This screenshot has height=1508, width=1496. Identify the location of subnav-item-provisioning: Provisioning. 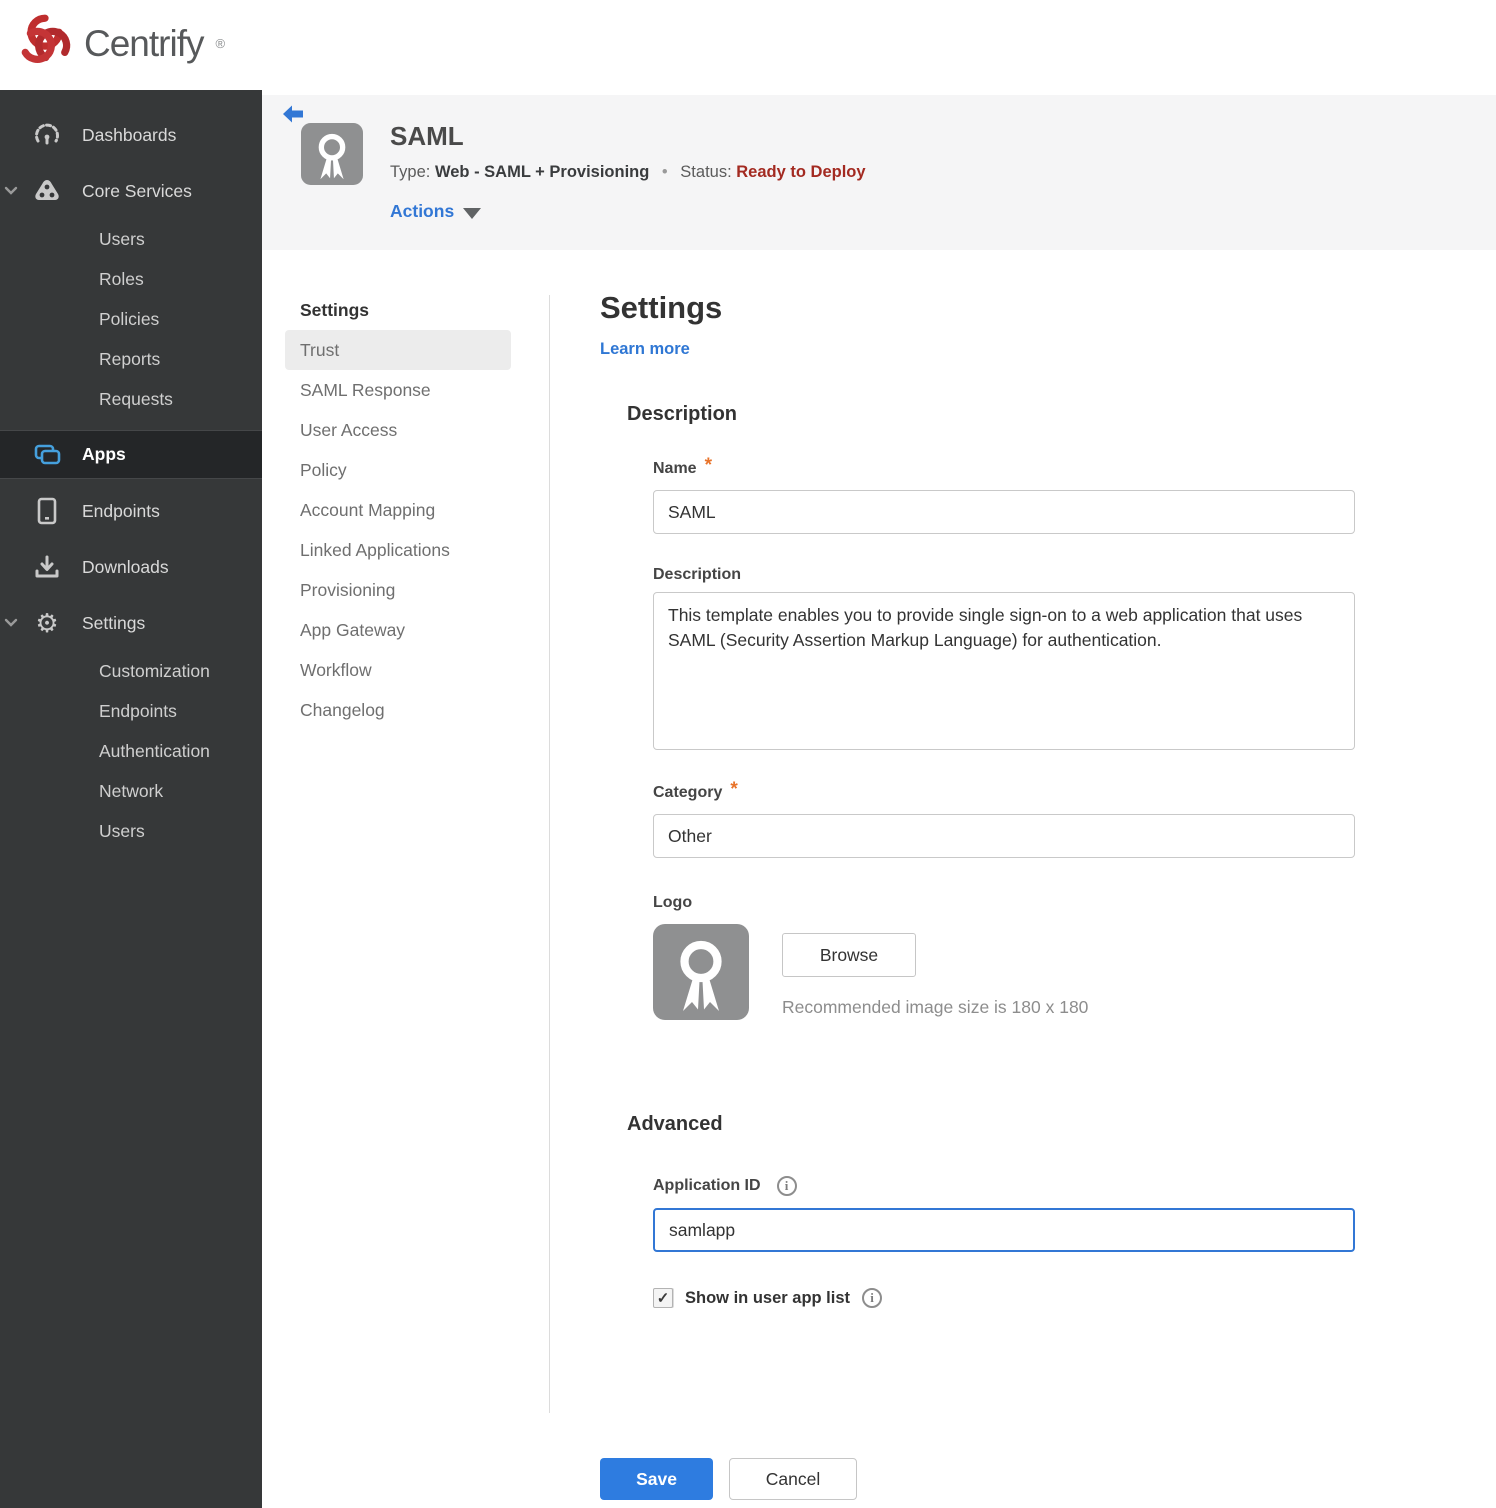
(398, 590).